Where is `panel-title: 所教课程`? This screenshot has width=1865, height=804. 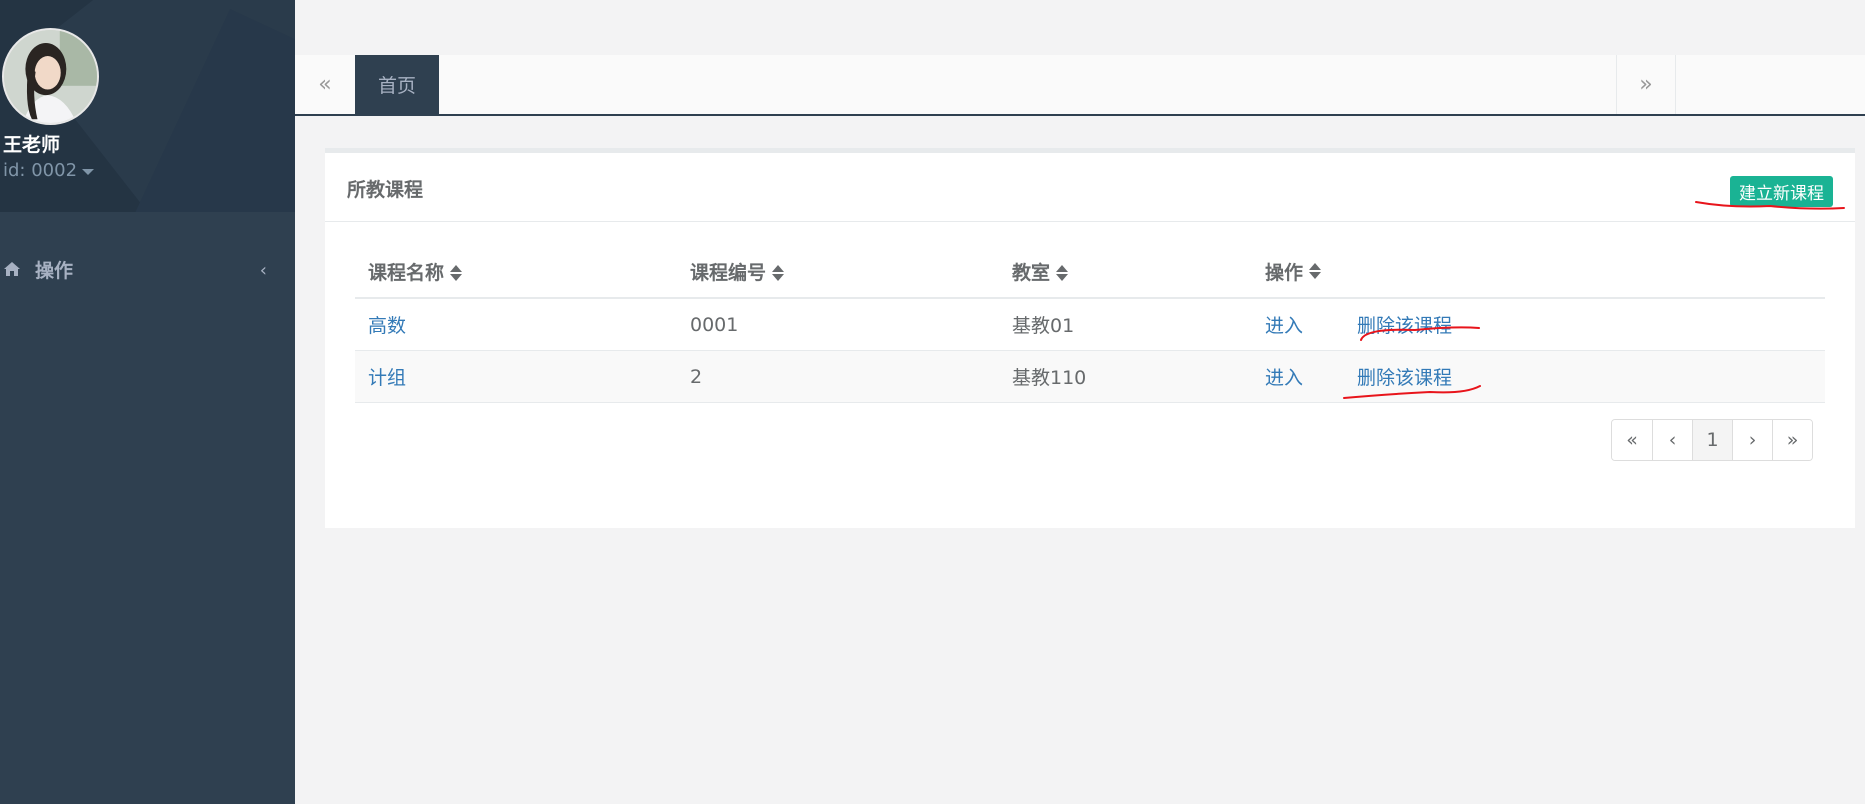 panel-title: 所教课程 is located at coordinates (385, 190).